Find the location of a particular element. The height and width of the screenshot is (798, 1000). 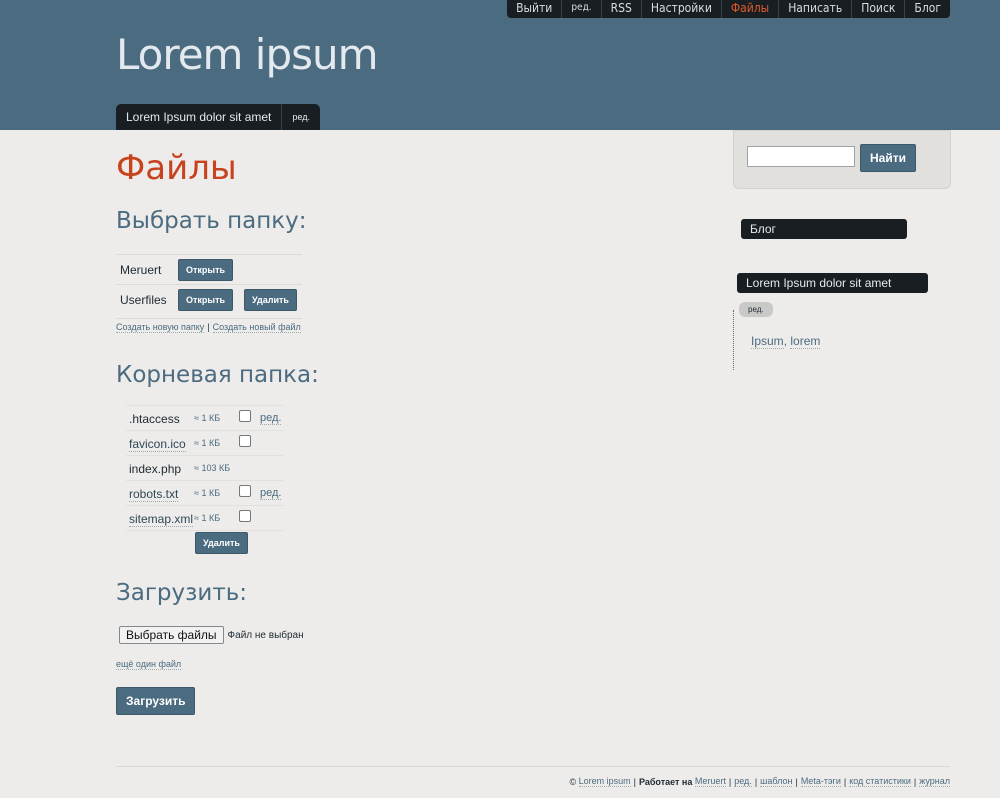

folders-heading: Выбрать папку: is located at coordinates (211, 221).